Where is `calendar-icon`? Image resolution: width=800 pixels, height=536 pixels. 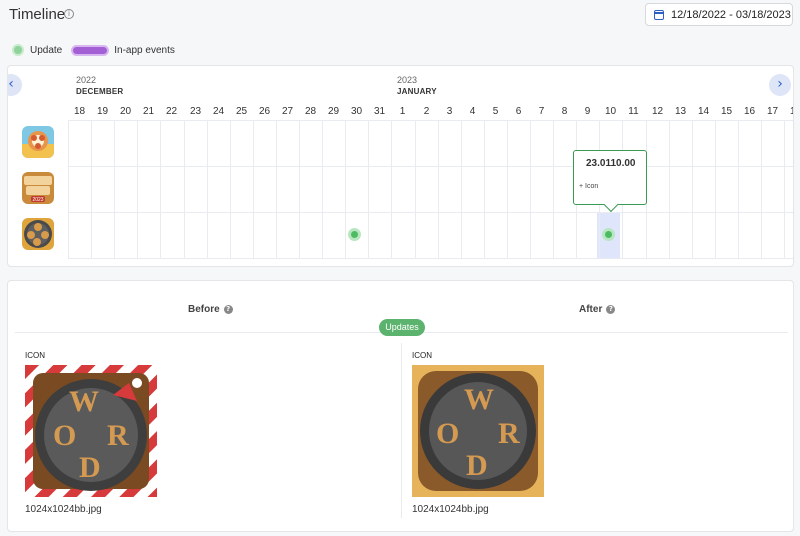
calendar-icon is located at coordinates (659, 14).